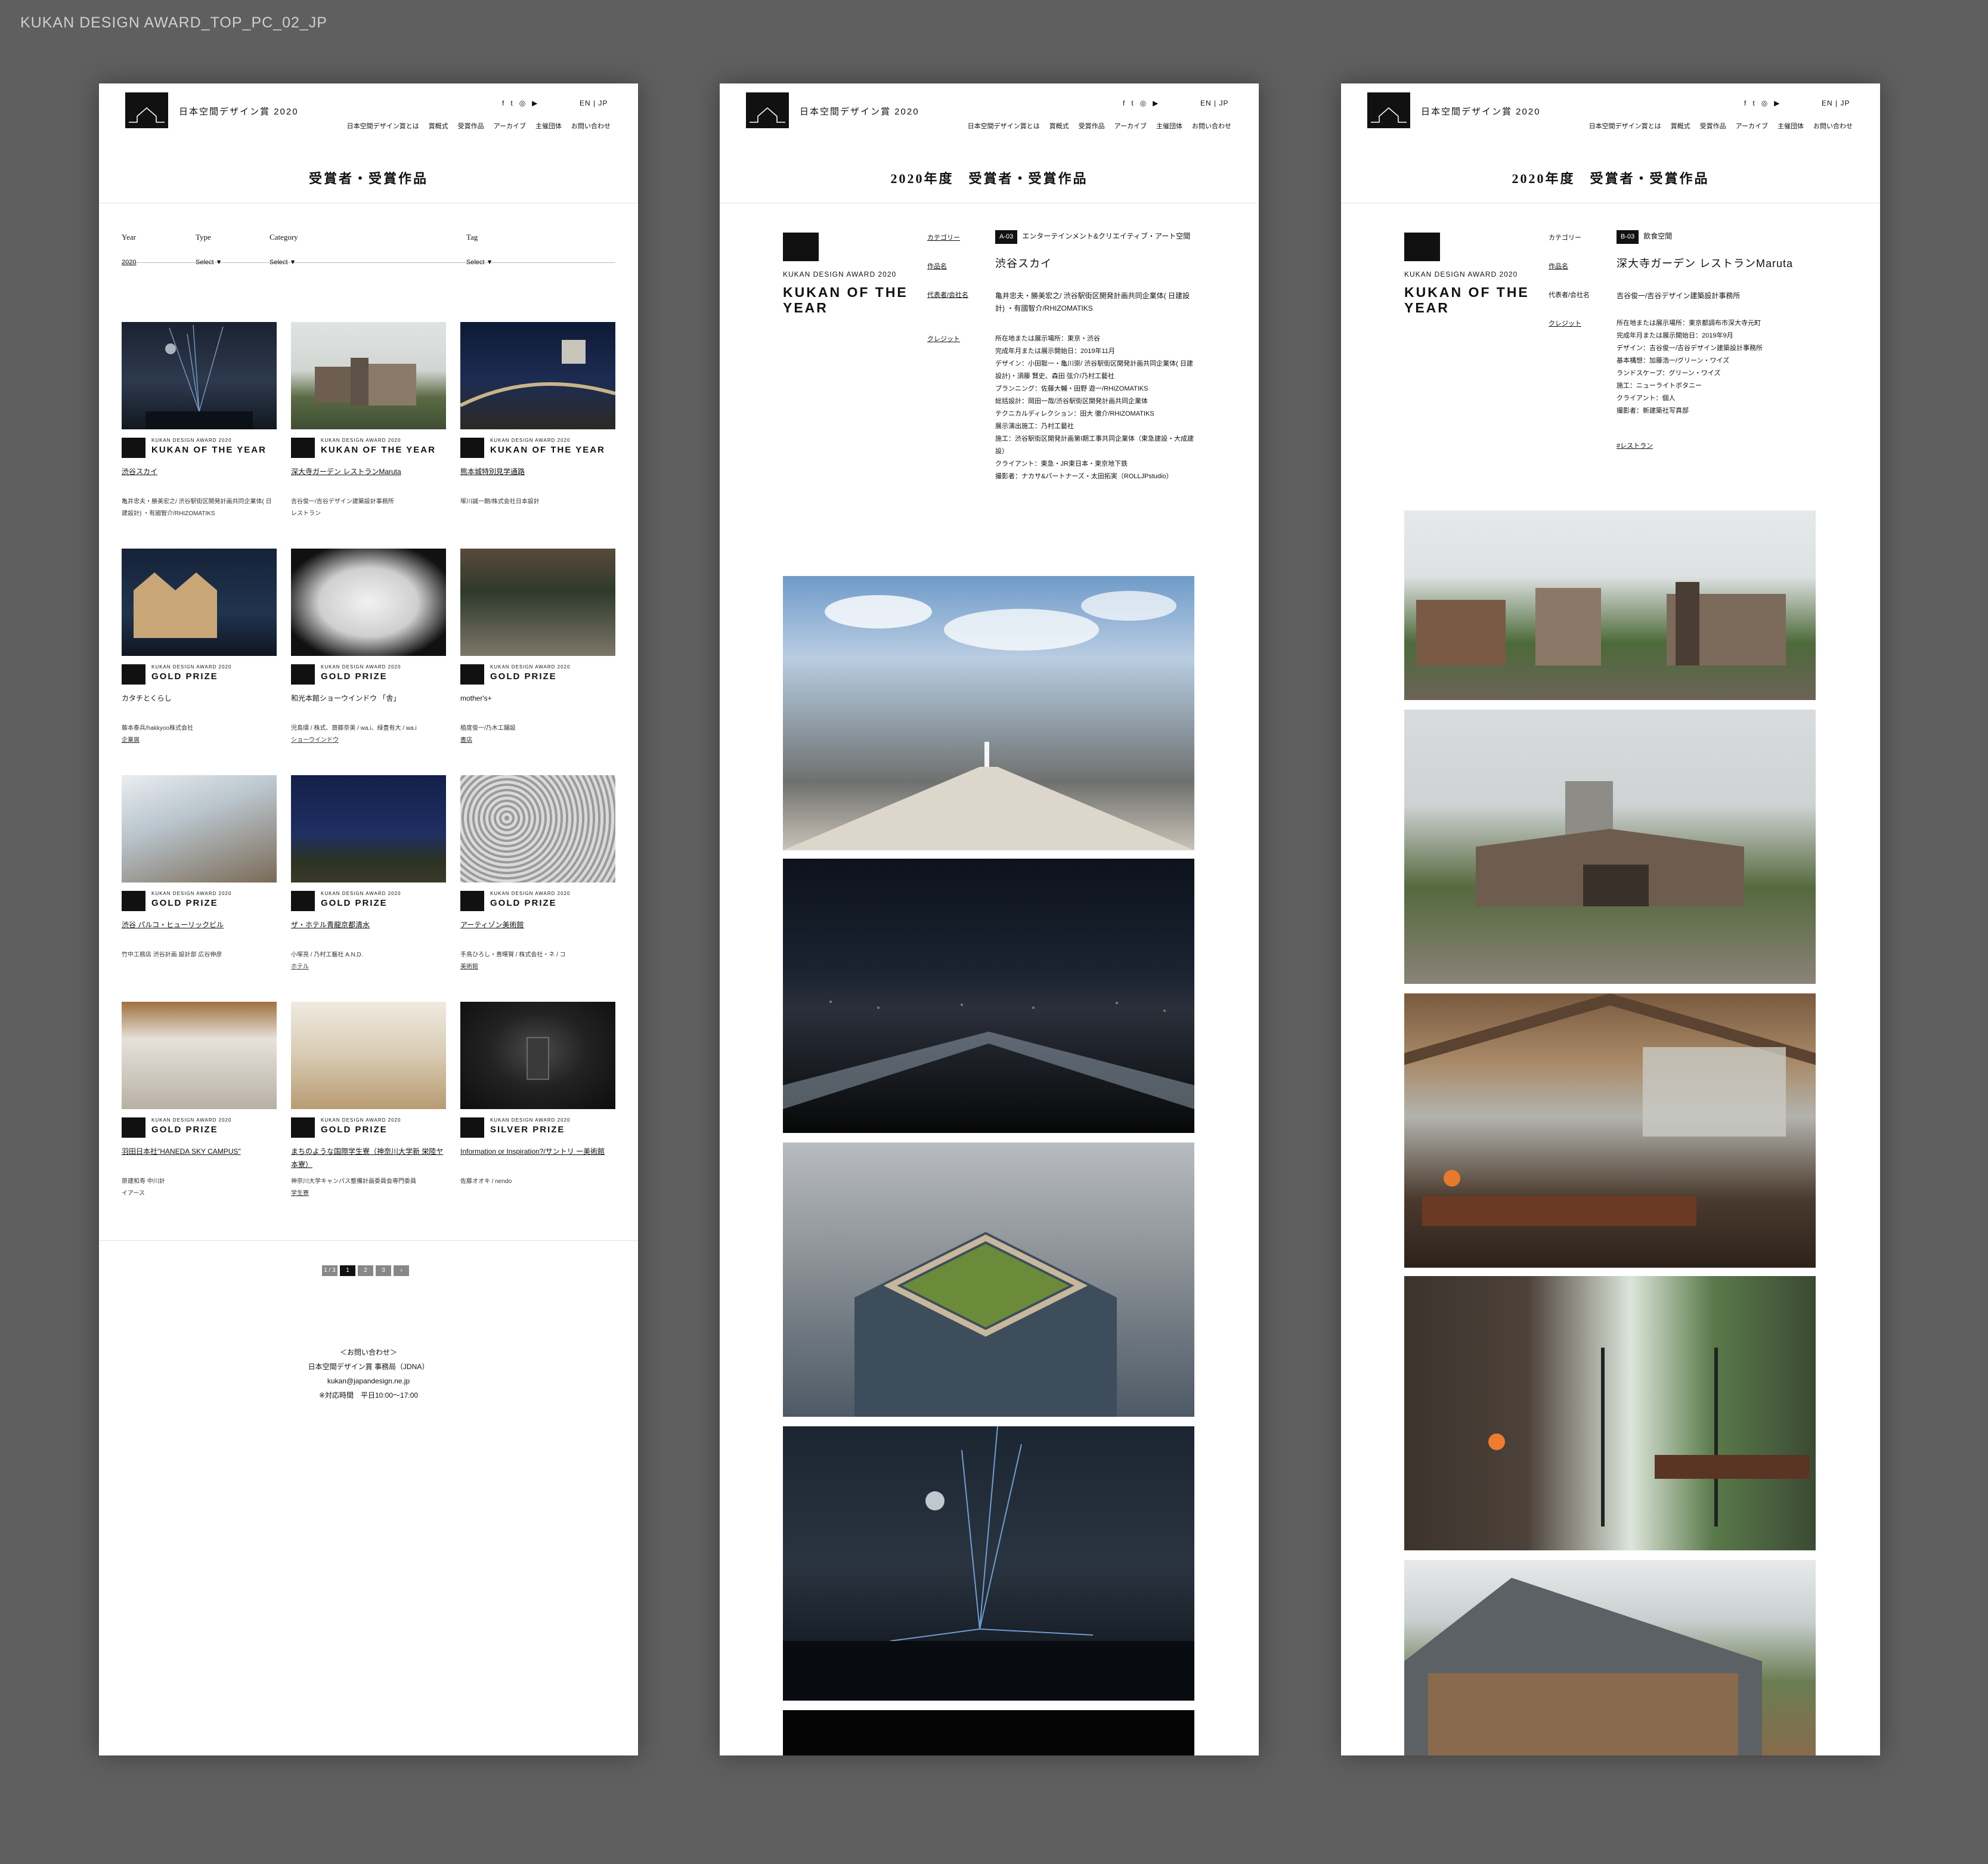 The width and height of the screenshot is (1988, 1864). Describe the element at coordinates (537, 472) in the screenshot. I see `award-title-link: 熊本城特別見学通路` at that location.